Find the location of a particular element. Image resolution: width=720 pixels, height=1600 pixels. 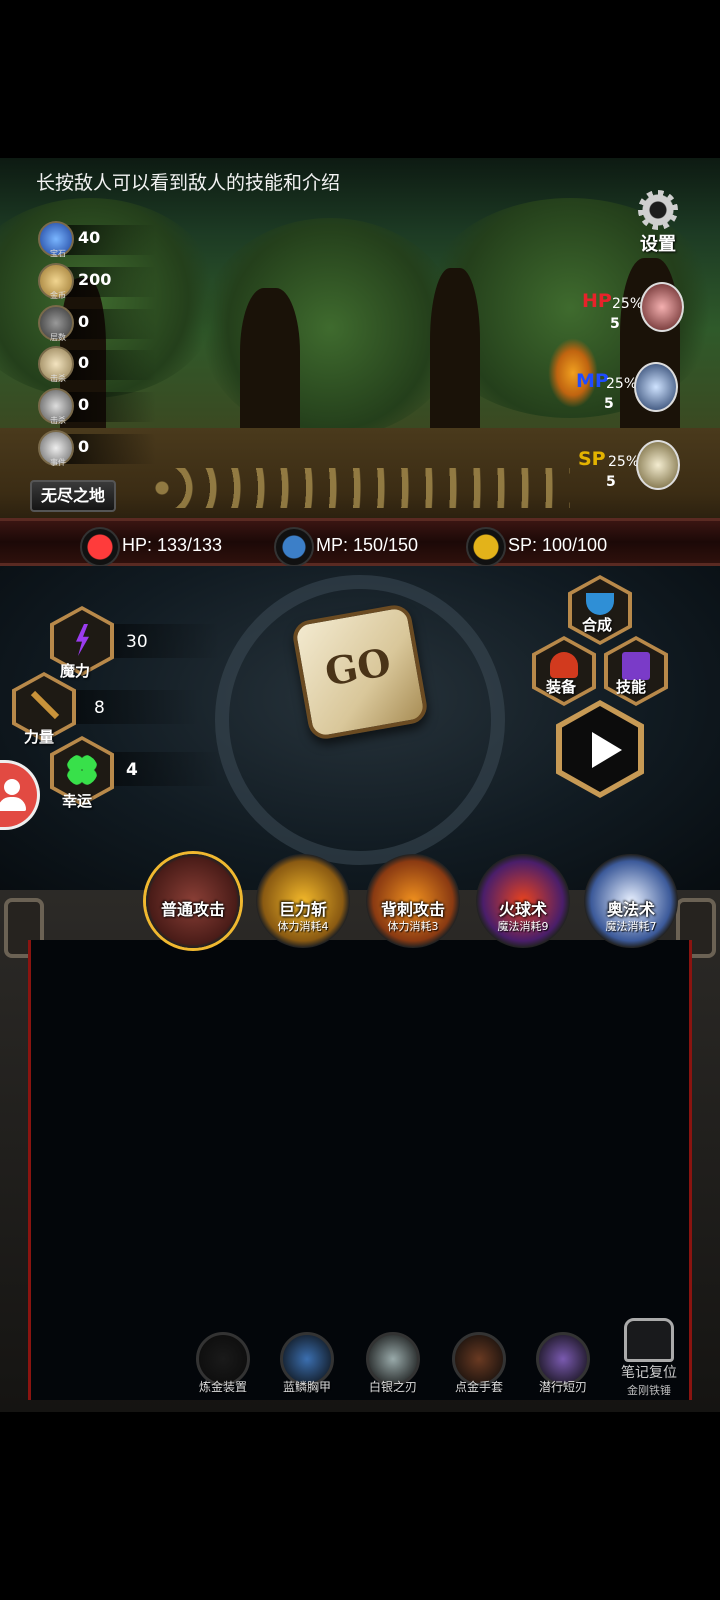

hp-potion-icon is located at coordinates (662, 307).